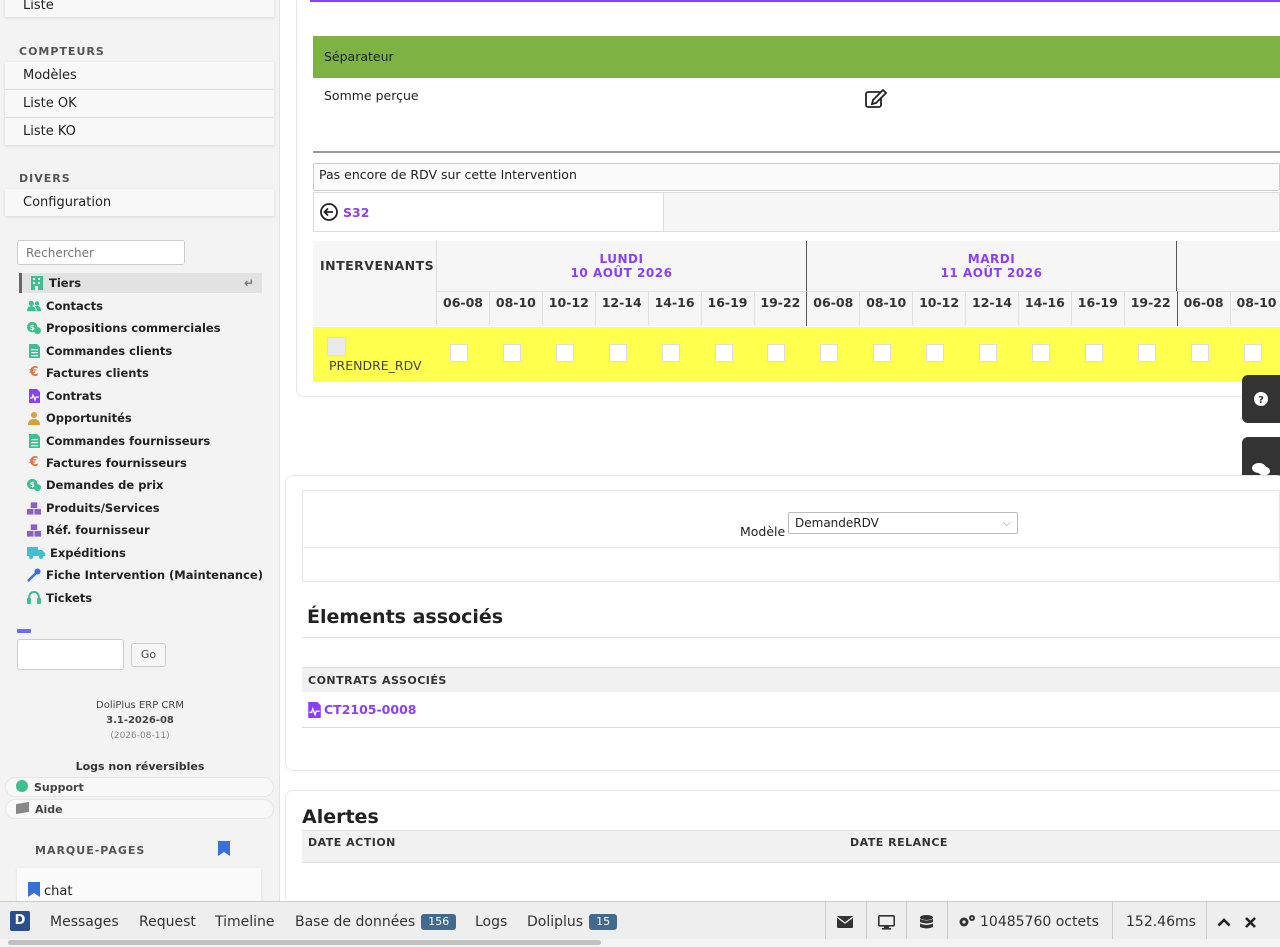  Describe the element at coordinates (572, 922) in the screenshot. I see `tab-doliplus: Doliplus 15` at that location.